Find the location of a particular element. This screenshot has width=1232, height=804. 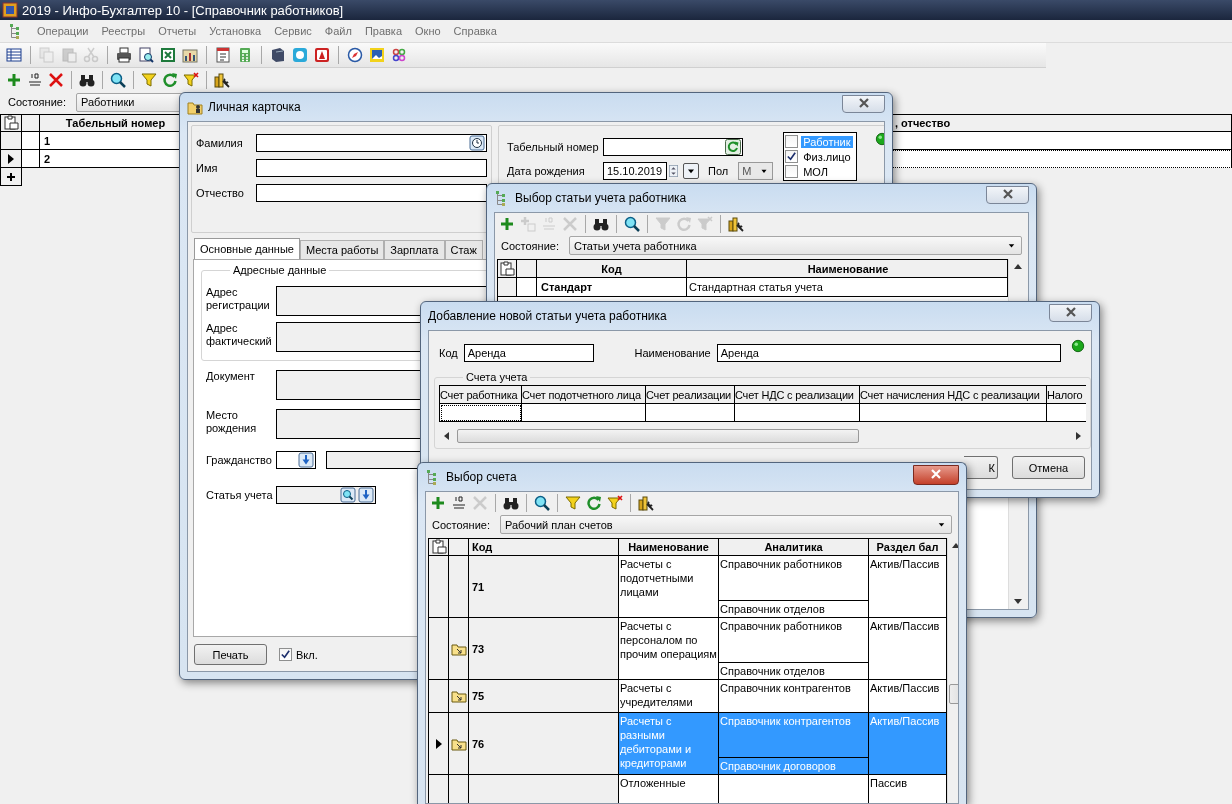

status-light-icon is located at coordinates (1078, 346).